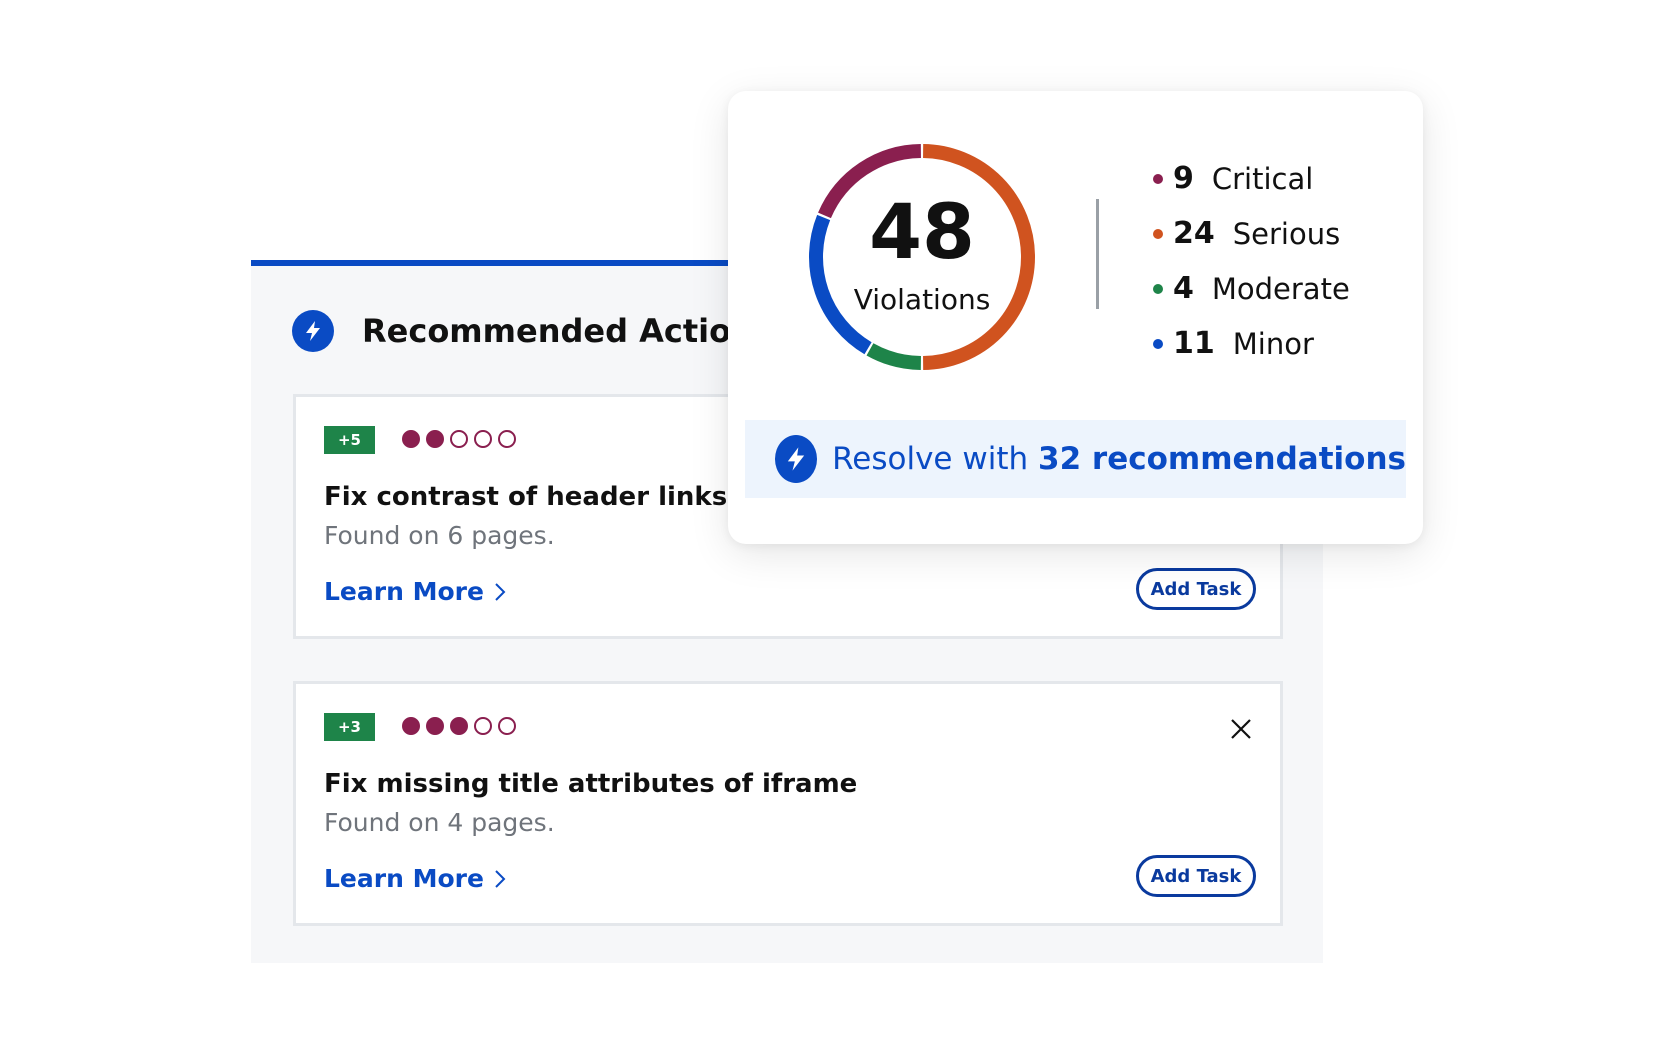  I want to click on legend-label: Minor, so click(1273, 343).